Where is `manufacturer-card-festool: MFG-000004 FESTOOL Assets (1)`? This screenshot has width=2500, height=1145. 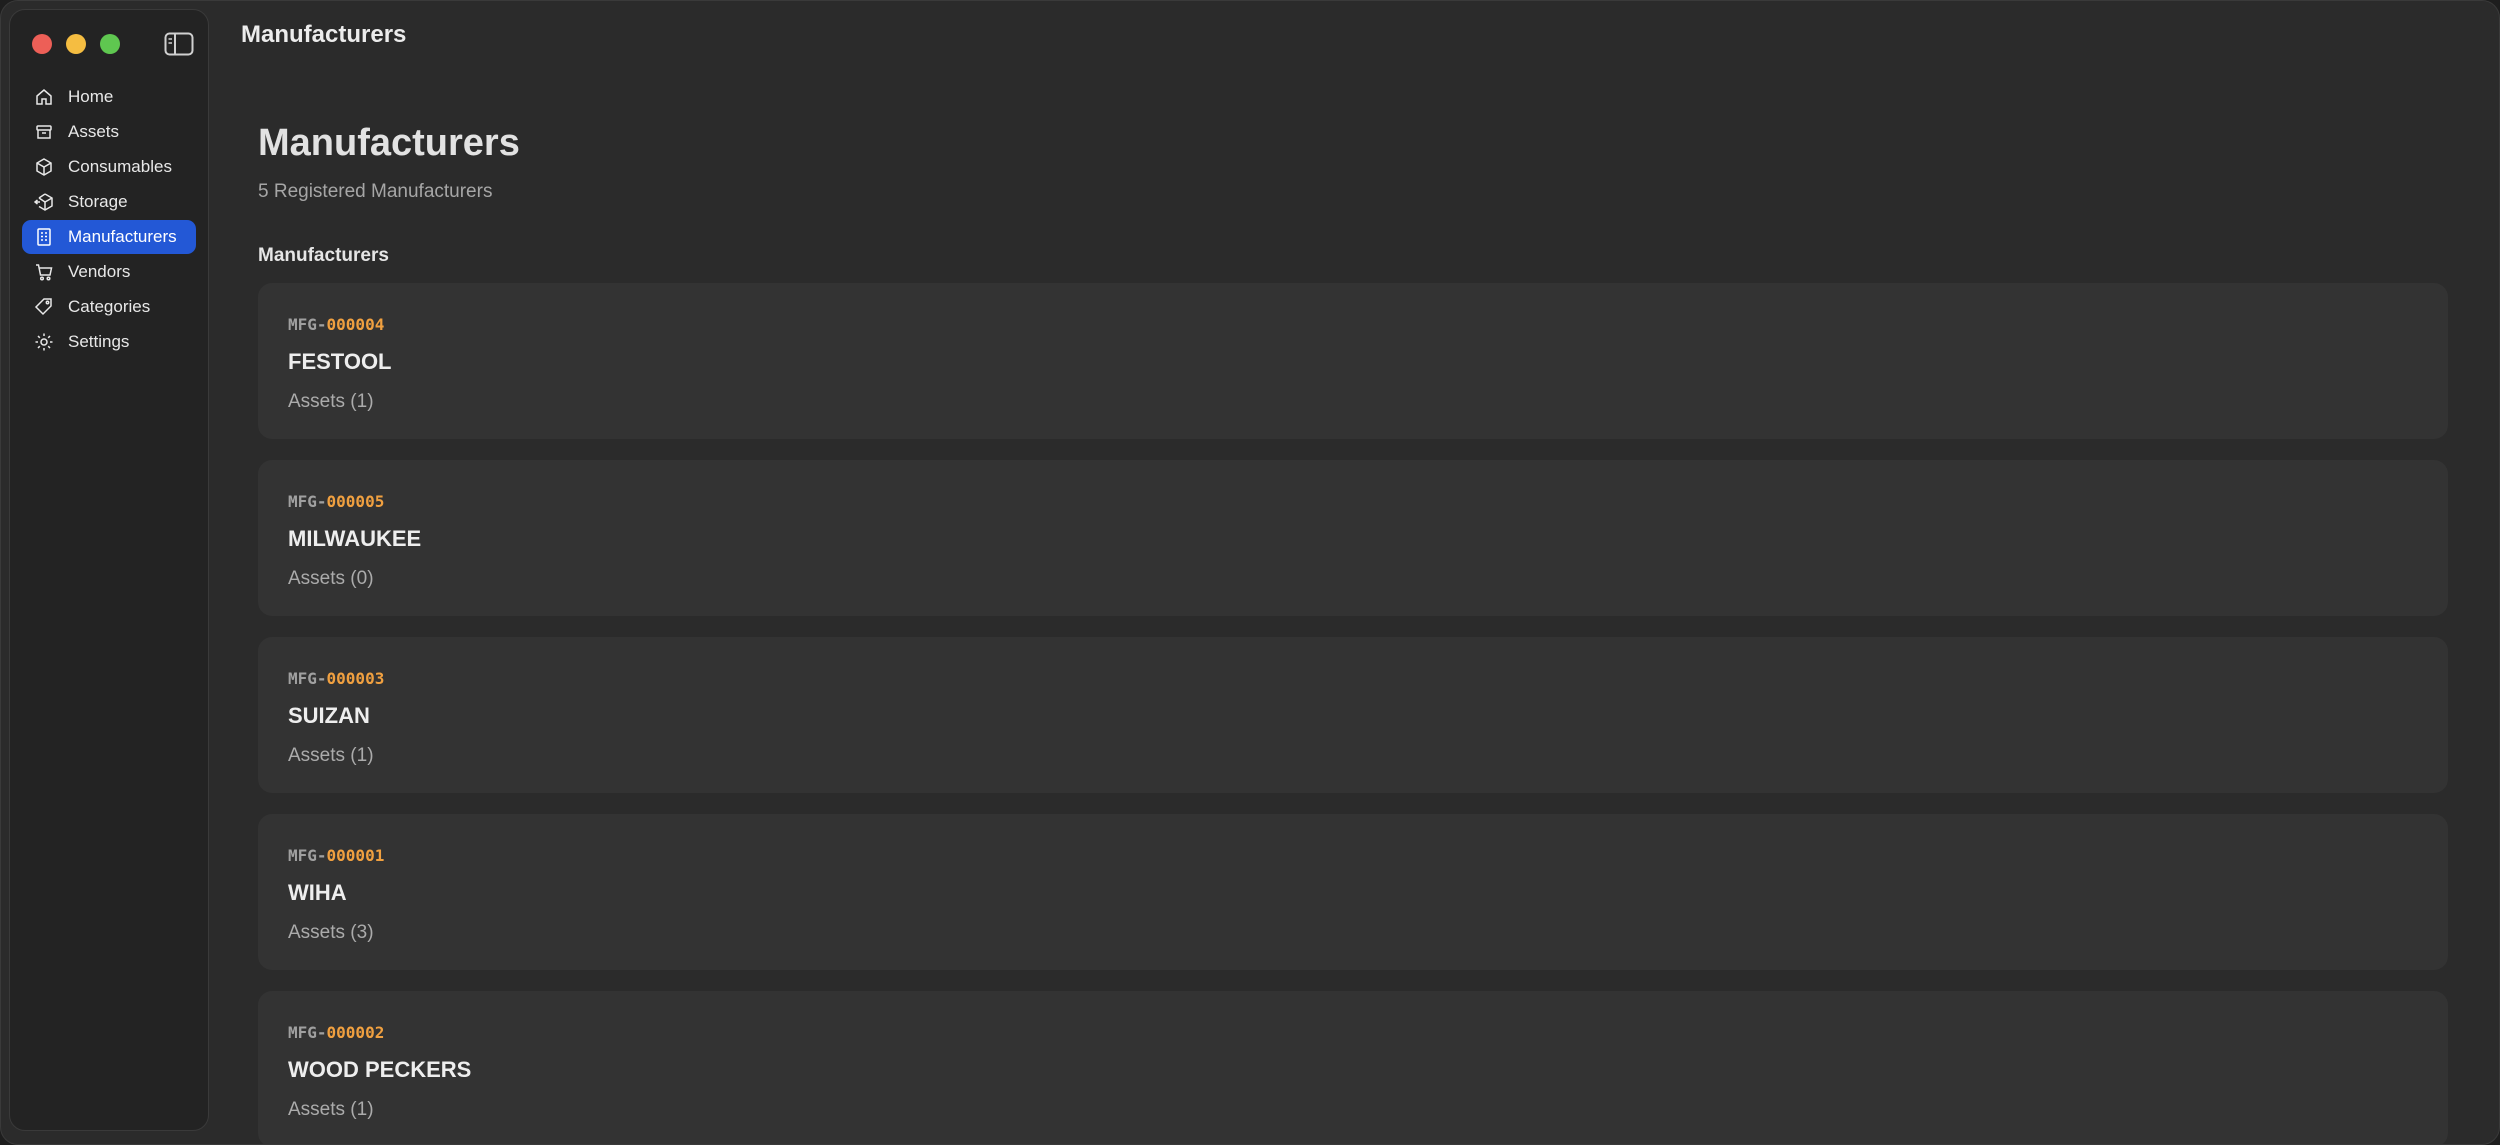
manufacturer-card-festool: MFG-000004 FESTOOL Assets (1) is located at coordinates (1353, 361).